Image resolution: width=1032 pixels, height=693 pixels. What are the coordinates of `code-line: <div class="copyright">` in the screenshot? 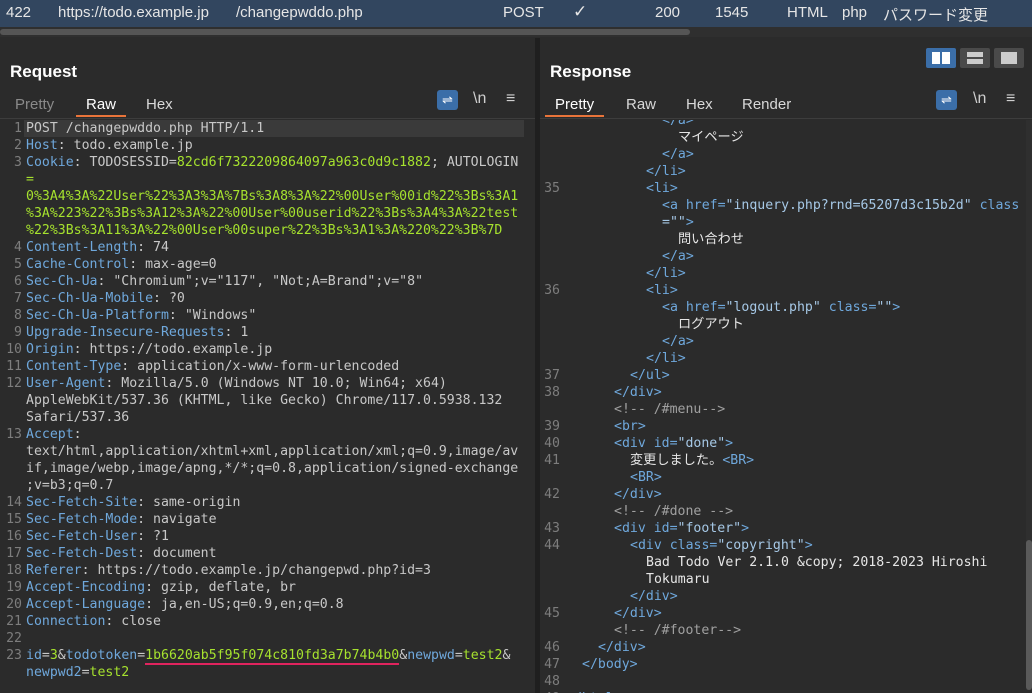 It's located at (721, 545).